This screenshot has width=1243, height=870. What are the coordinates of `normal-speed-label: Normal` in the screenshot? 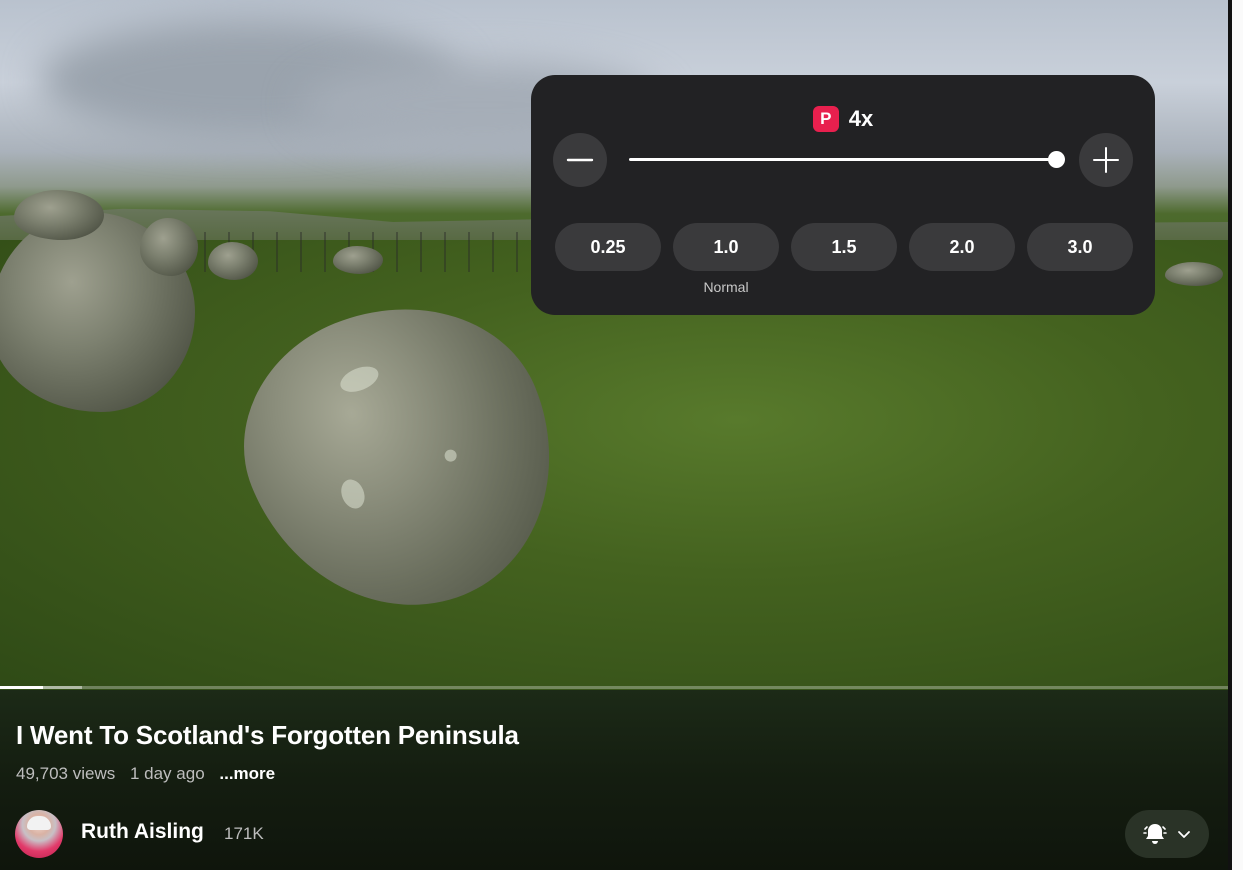 It's located at (726, 287).